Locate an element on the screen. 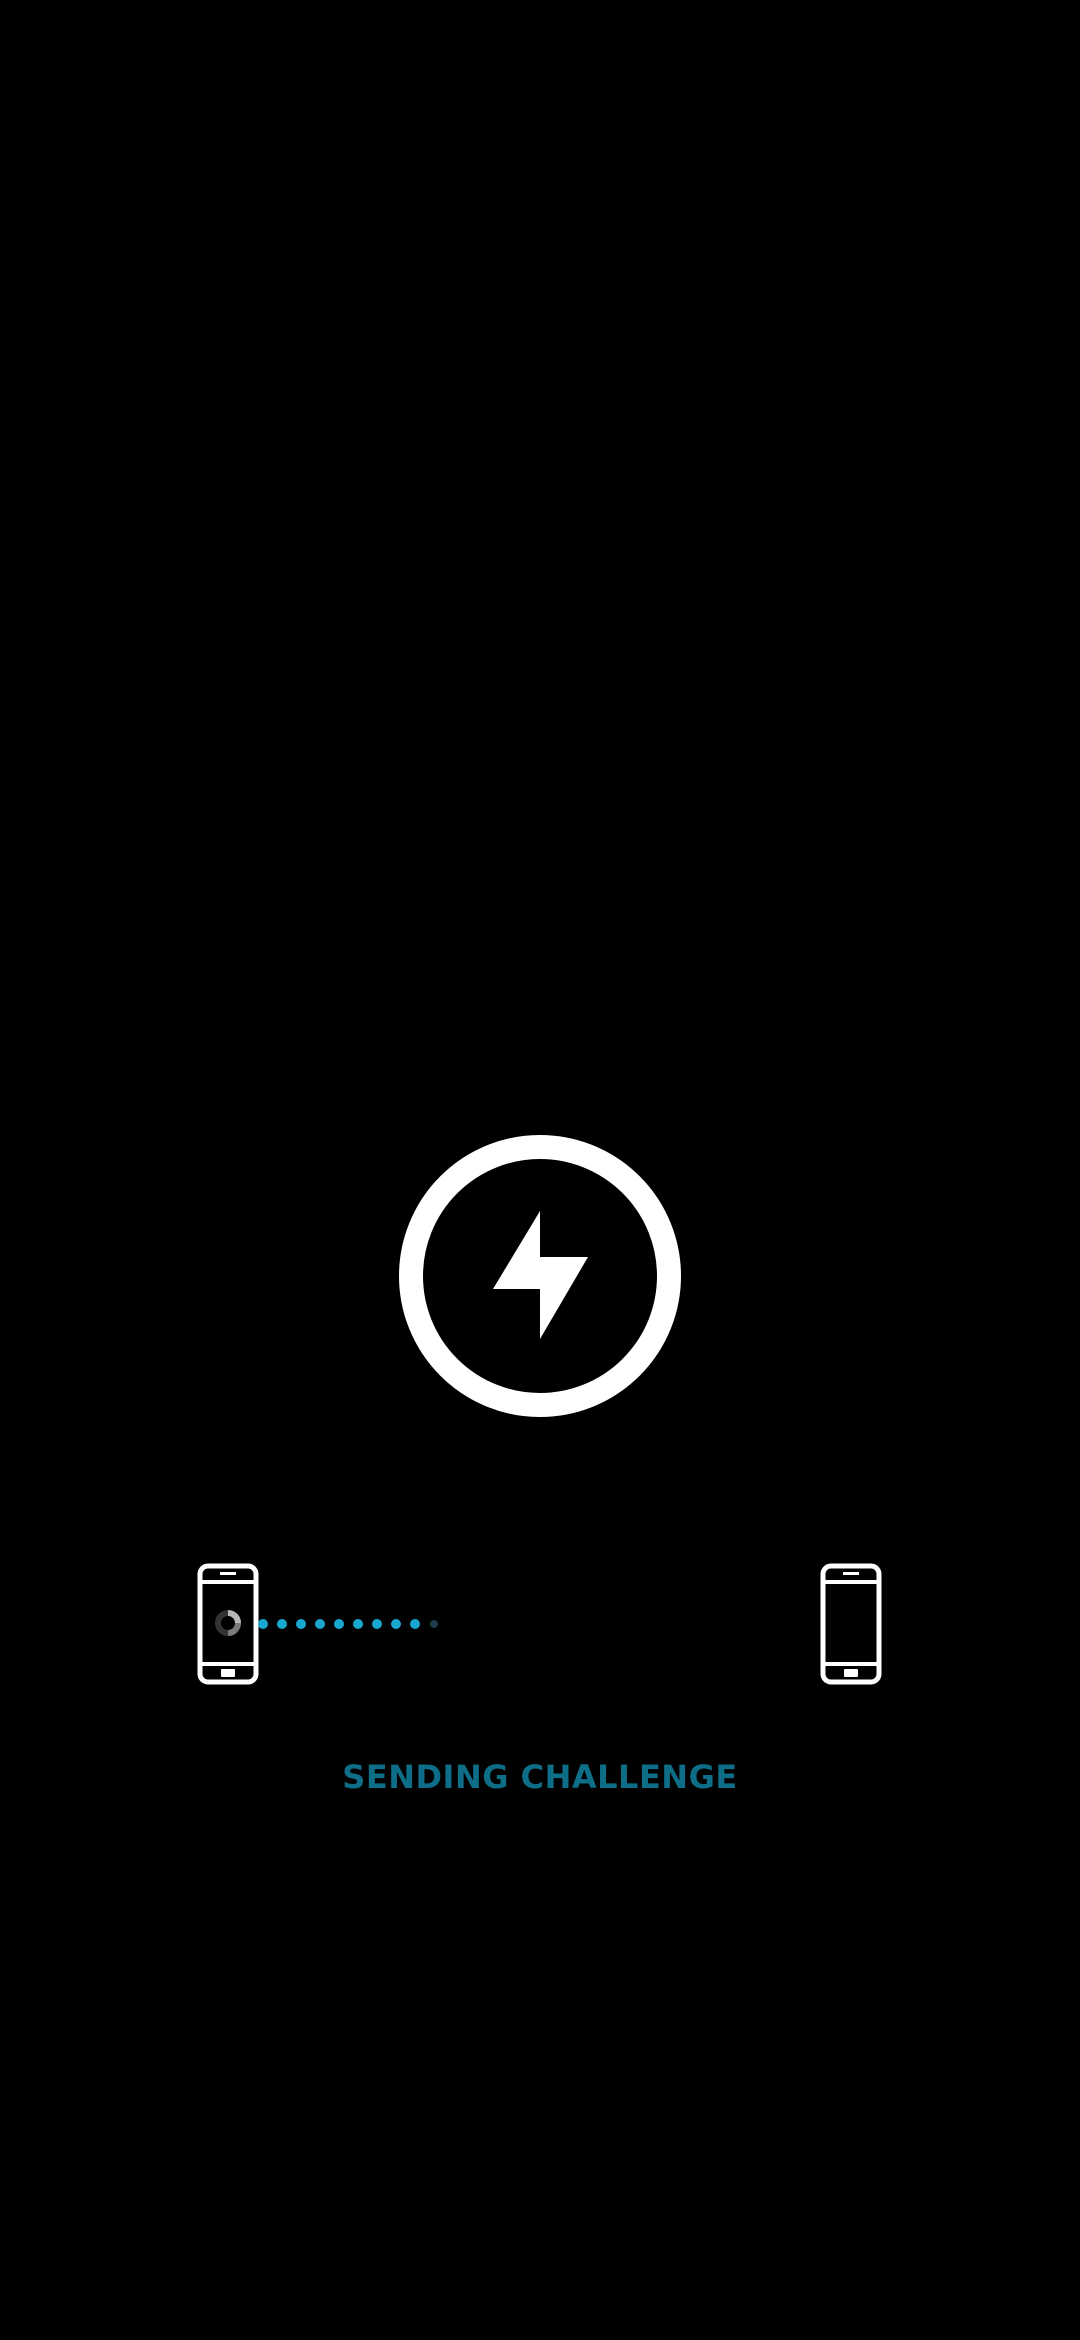 This screenshot has height=2340, width=1080. lightning-bolt-icon is located at coordinates (540, 1276).